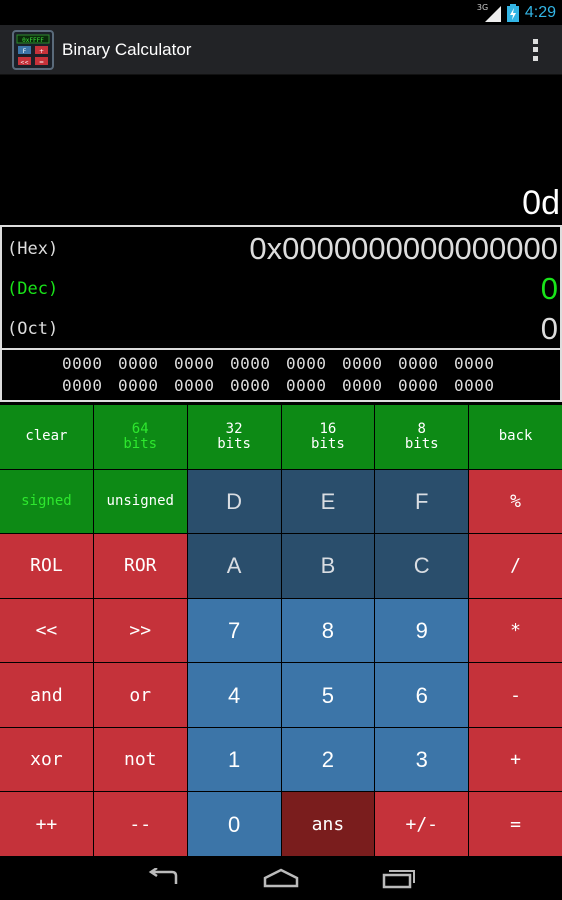 The height and width of the screenshot is (900, 562). What do you see at coordinates (515, 759) in the screenshot?
I see `add-button: +` at bounding box center [515, 759].